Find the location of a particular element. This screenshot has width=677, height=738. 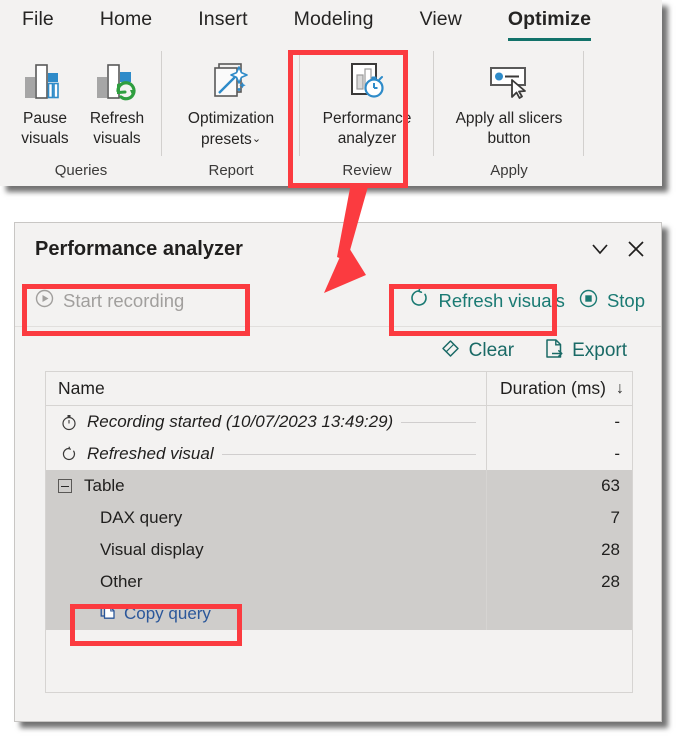

optimization-presets-text: Optimization presets is located at coordinates (231, 129).